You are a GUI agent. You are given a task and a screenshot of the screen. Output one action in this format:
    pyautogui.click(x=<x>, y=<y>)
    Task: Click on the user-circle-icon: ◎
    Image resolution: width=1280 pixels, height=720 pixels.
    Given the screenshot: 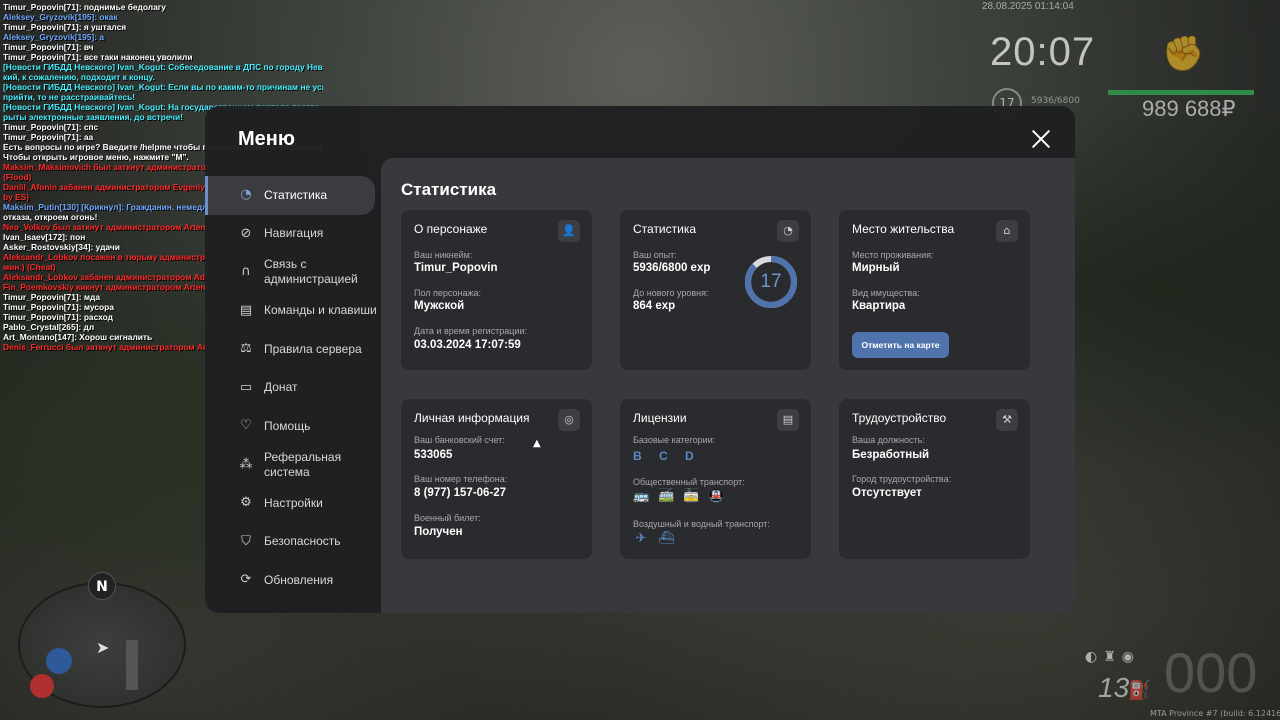 What is the action you would take?
    pyautogui.click(x=569, y=420)
    